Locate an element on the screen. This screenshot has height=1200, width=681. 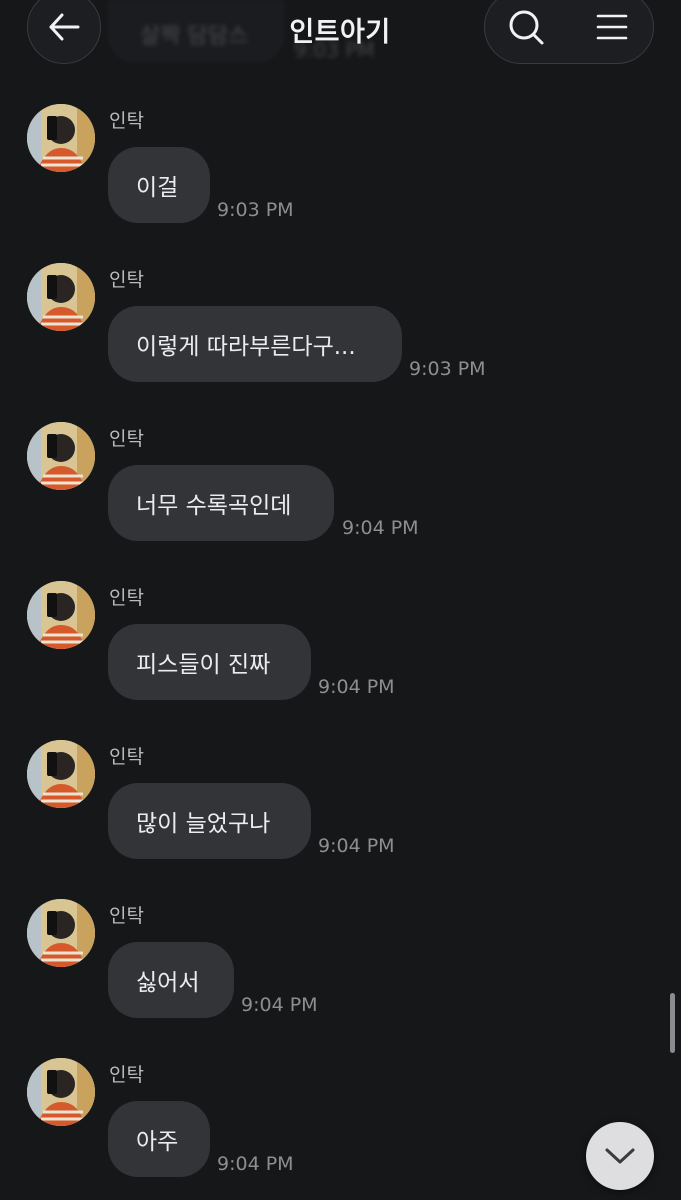
chevron-down-icon is located at coordinates (620, 1156).